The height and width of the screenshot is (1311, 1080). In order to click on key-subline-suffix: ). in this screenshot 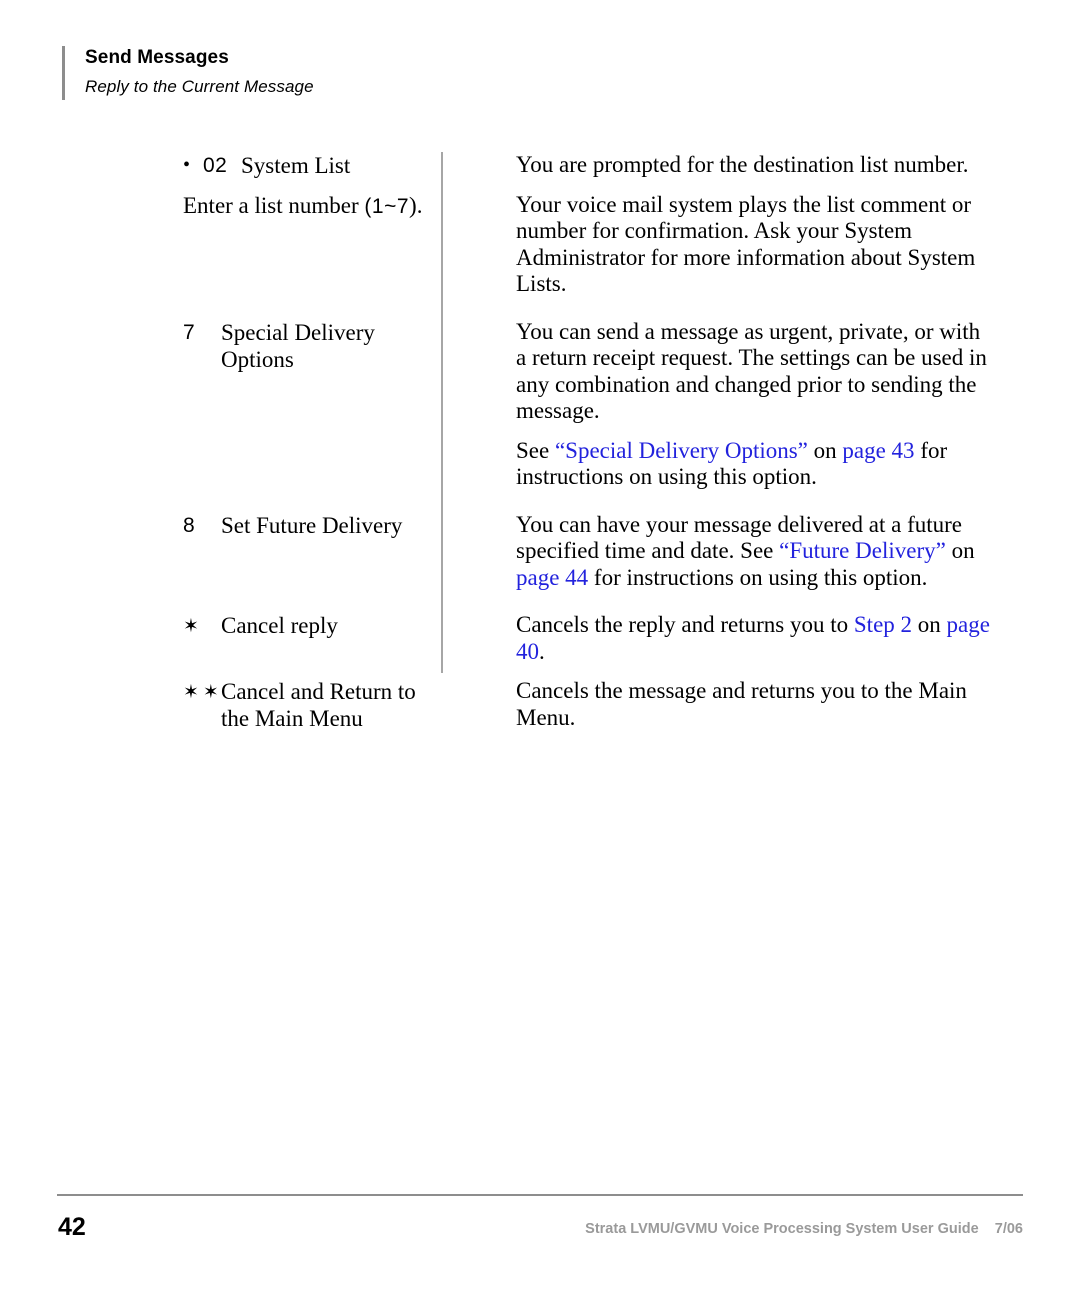, I will do `click(416, 205)`.